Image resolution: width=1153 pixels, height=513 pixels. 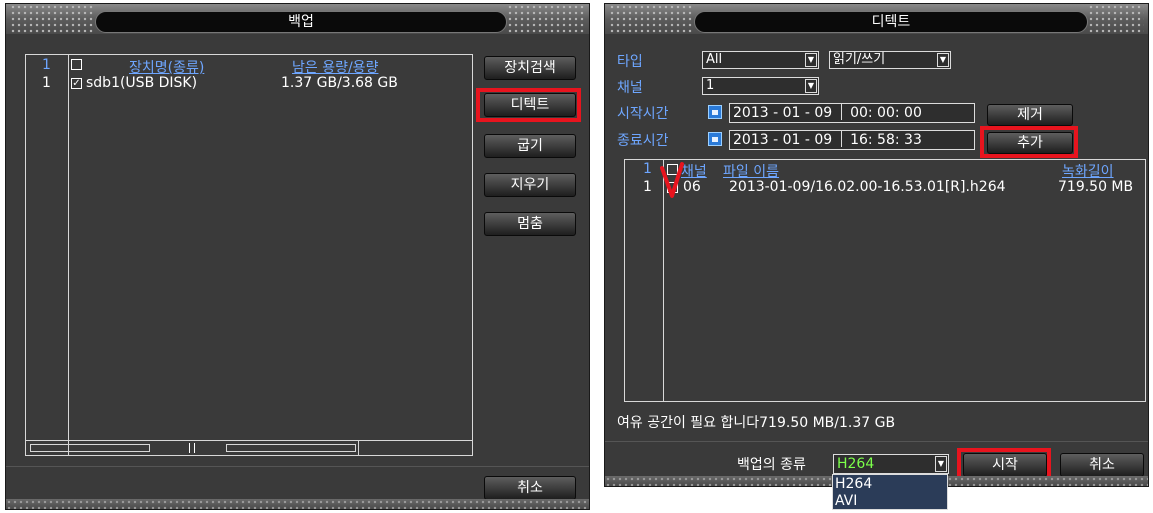 I want to click on window-title: 백업, so click(x=301, y=22).